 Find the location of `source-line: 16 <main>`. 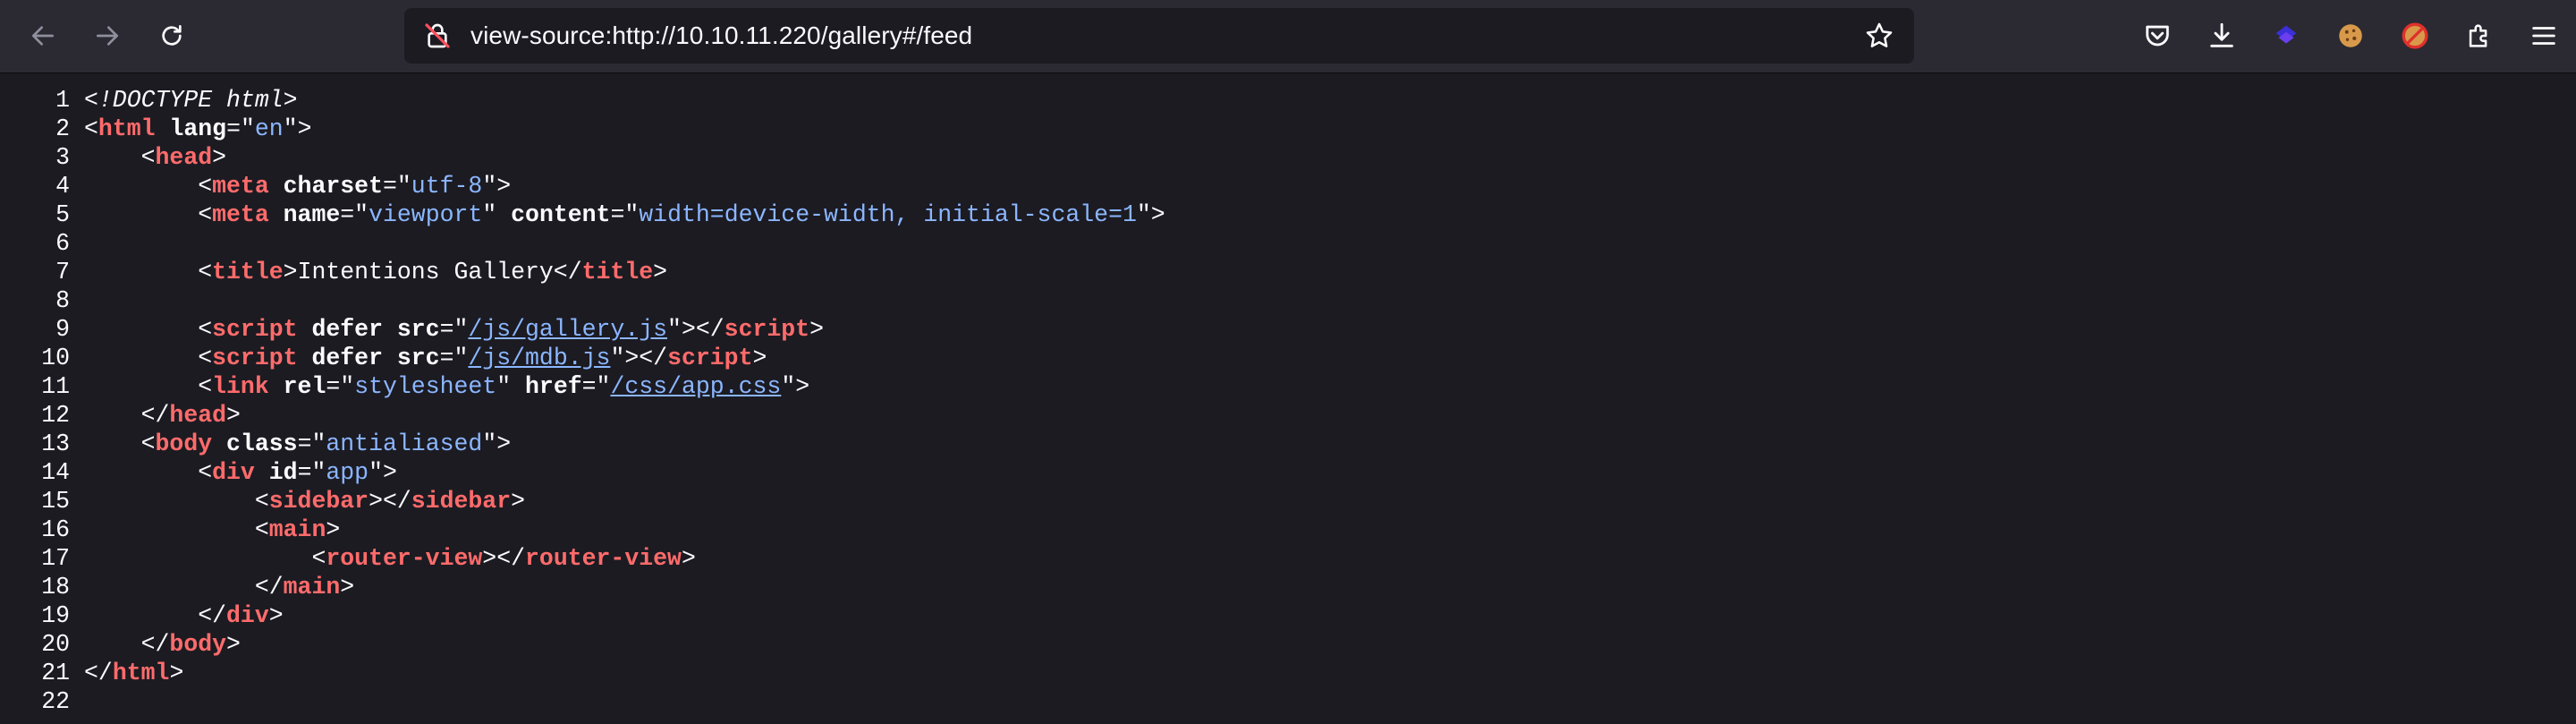

source-line: 16 <main> is located at coordinates (1288, 529).